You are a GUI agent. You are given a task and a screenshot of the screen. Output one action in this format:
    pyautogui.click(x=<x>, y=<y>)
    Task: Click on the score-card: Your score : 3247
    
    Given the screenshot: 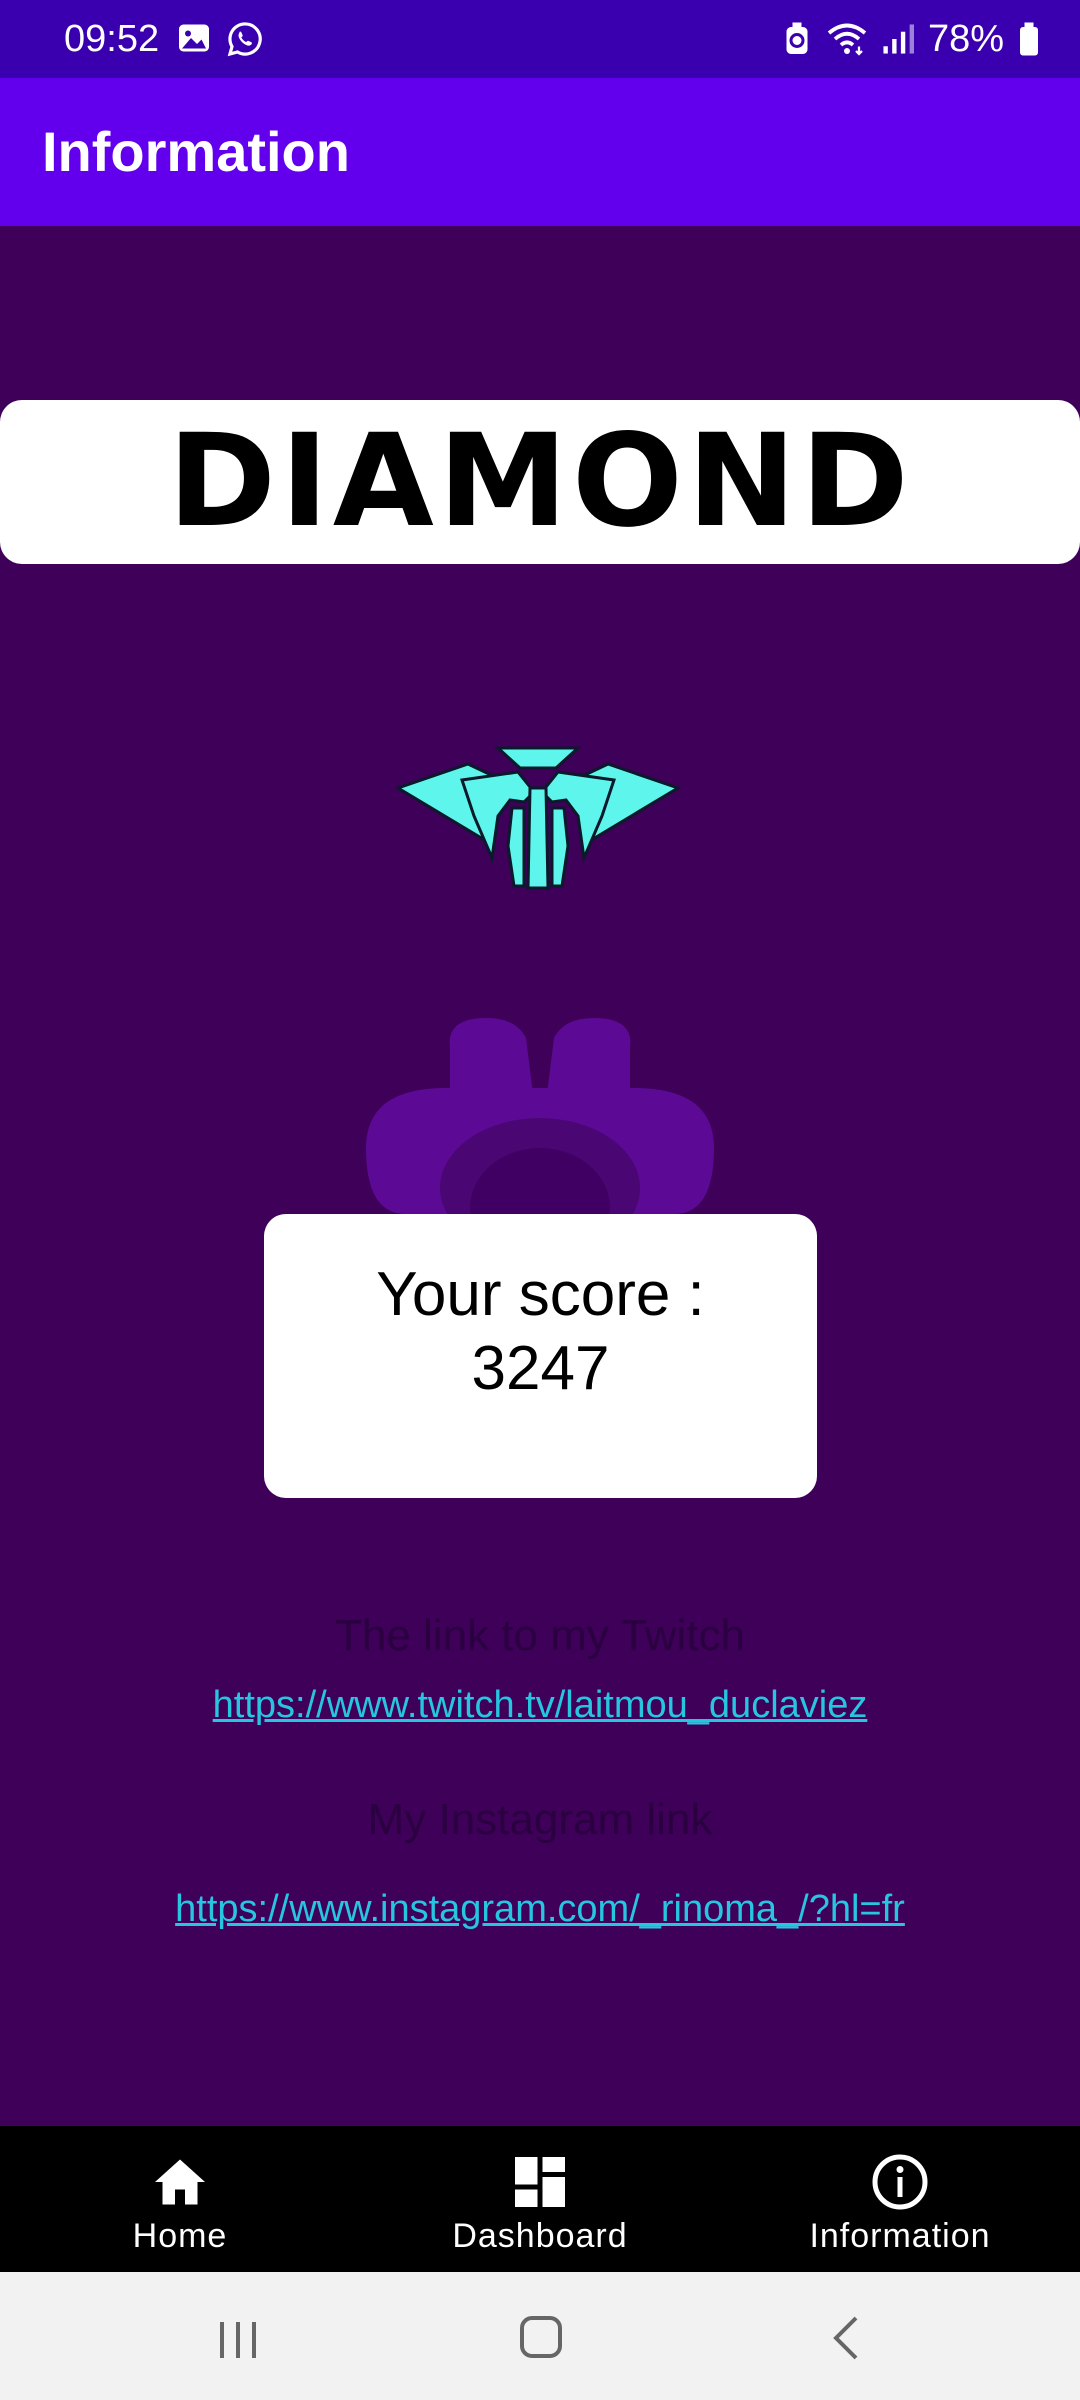 What is the action you would take?
    pyautogui.click(x=540, y=1356)
    